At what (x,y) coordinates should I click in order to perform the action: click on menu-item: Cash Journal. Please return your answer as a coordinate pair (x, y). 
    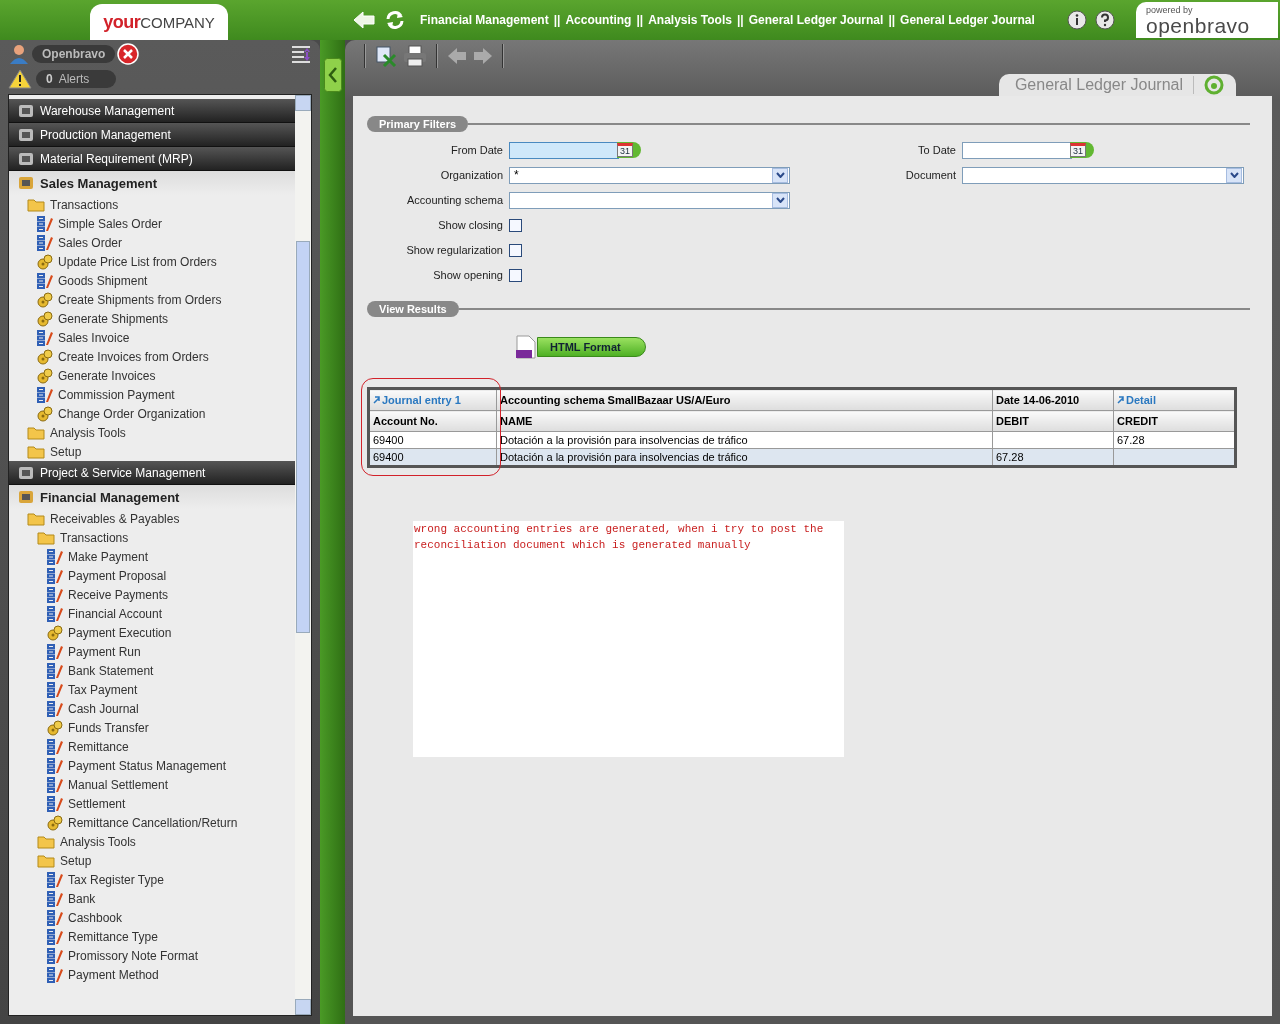
    Looking at the image, I should click on (152, 708).